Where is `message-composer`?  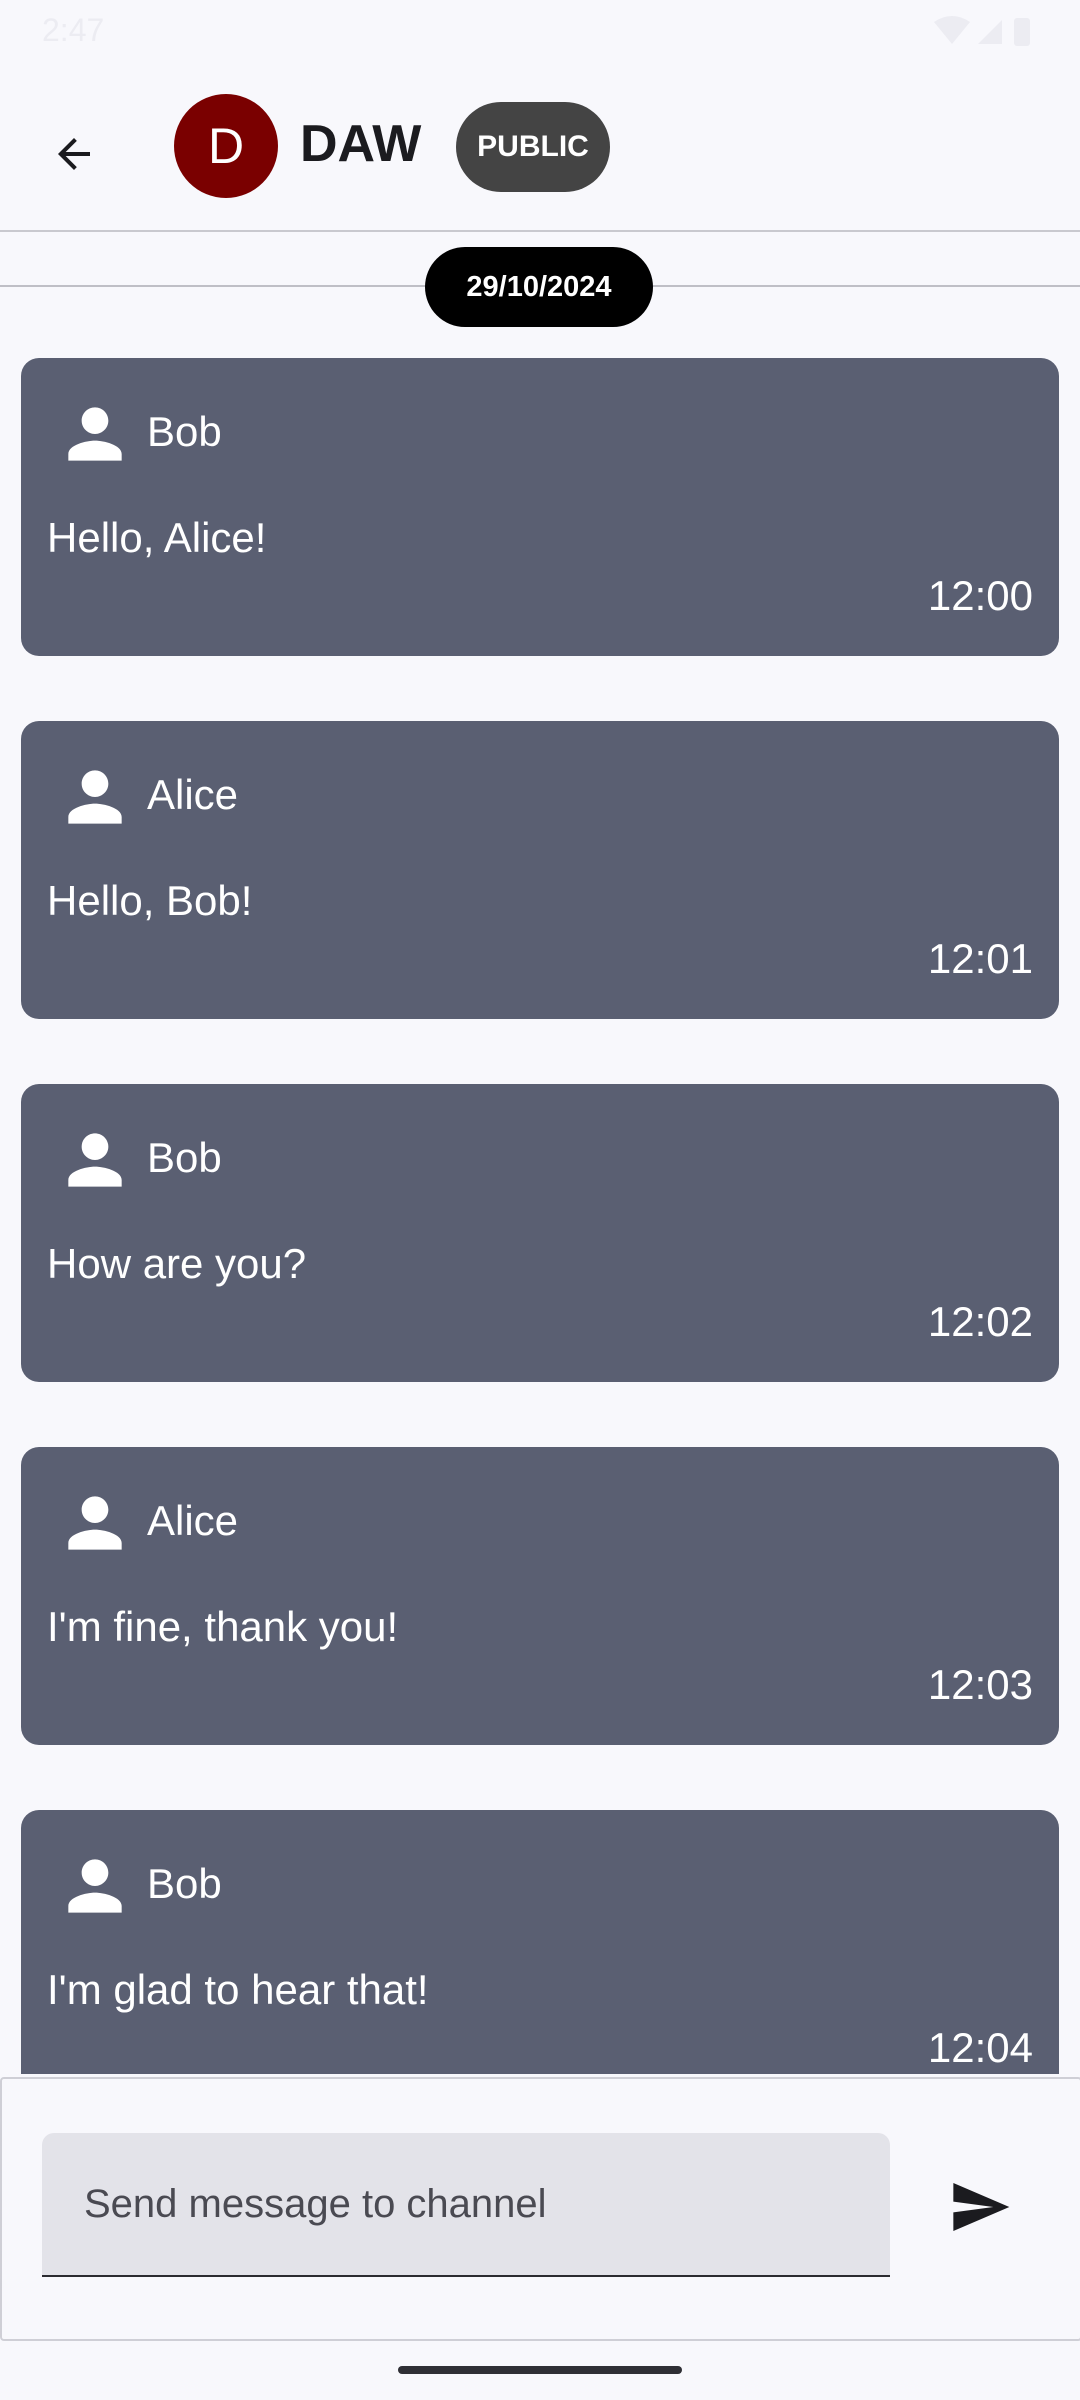 message-composer is located at coordinates (540, 2209).